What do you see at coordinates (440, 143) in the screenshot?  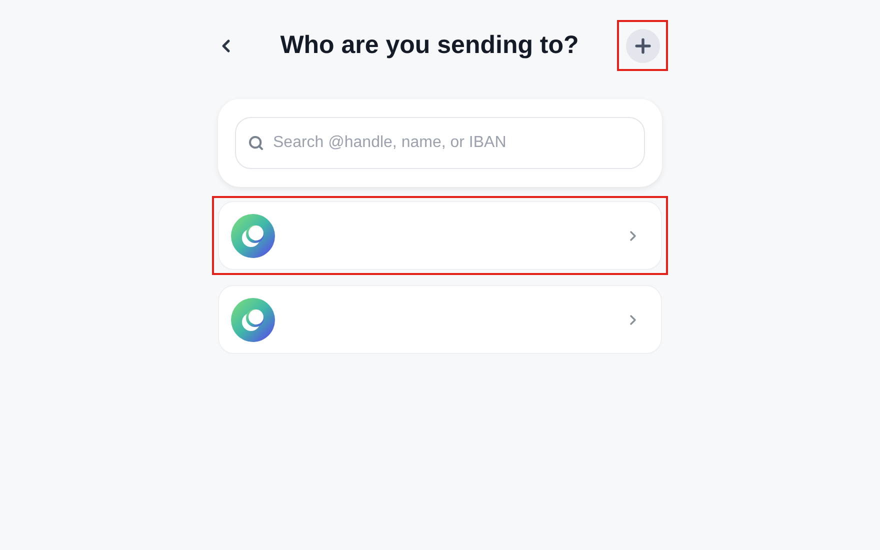 I see `search-field: Search @handle, name, or IBAN` at bounding box center [440, 143].